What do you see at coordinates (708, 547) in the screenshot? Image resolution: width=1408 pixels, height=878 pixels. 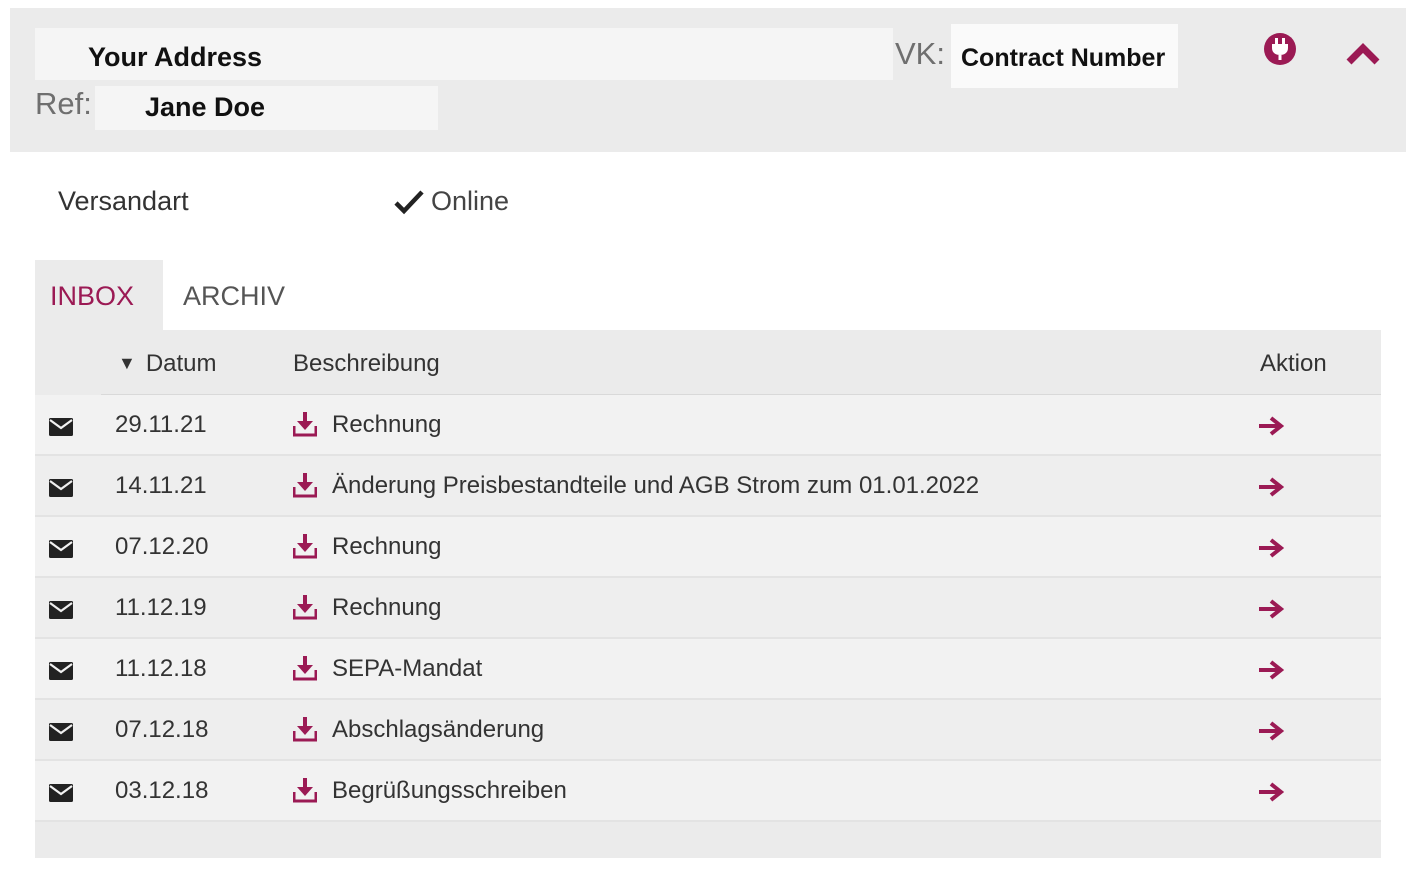 I see `table-row: 07.12.20 Rechnung` at bounding box center [708, 547].